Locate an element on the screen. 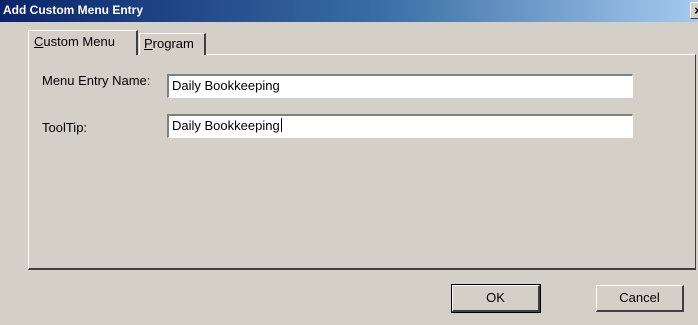 The width and height of the screenshot is (698, 325). tooltip-label: ToolTip: is located at coordinates (65, 127).